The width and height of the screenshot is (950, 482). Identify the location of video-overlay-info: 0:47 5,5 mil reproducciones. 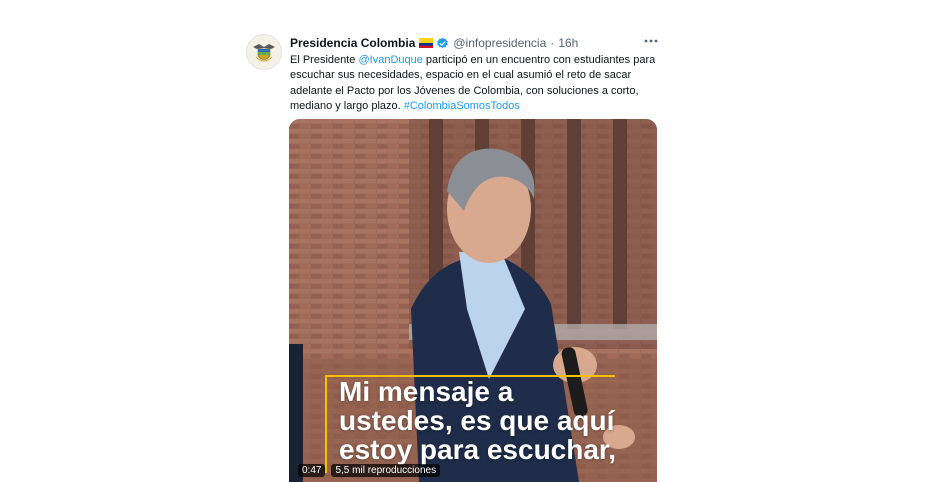
(369, 470).